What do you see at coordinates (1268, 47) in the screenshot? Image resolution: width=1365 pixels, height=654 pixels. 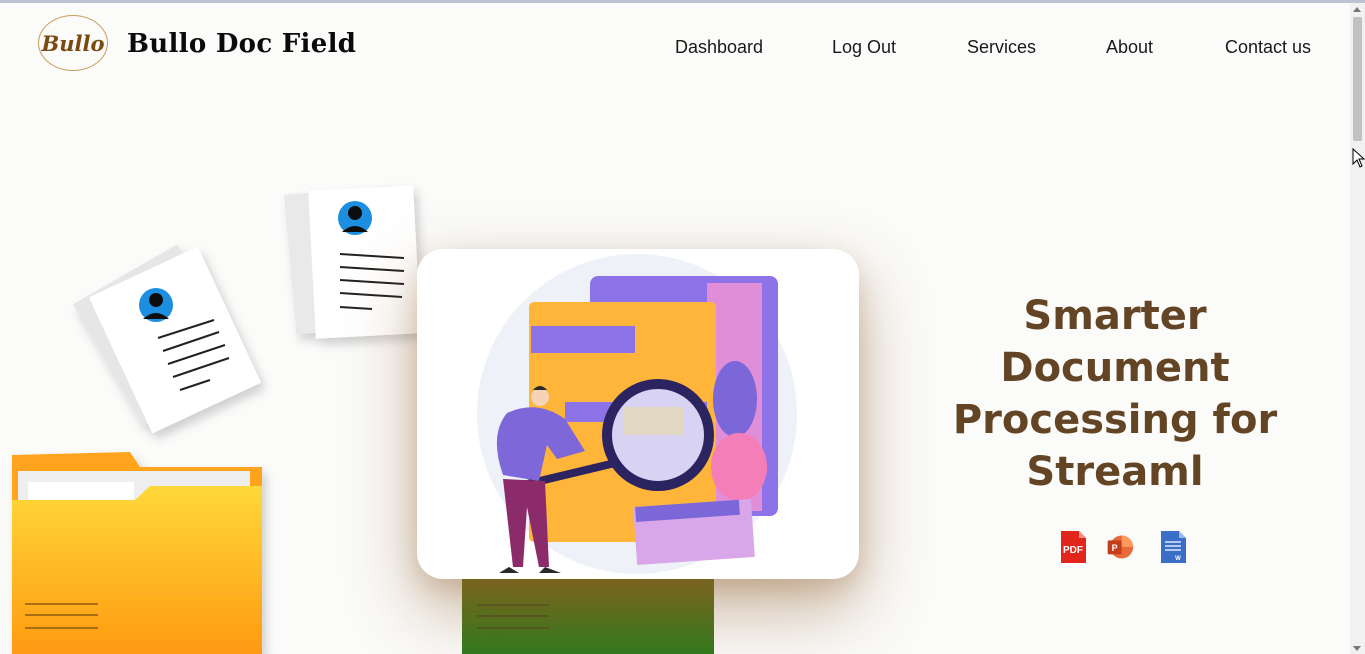 I see `nav-contact-us: Contact us` at bounding box center [1268, 47].